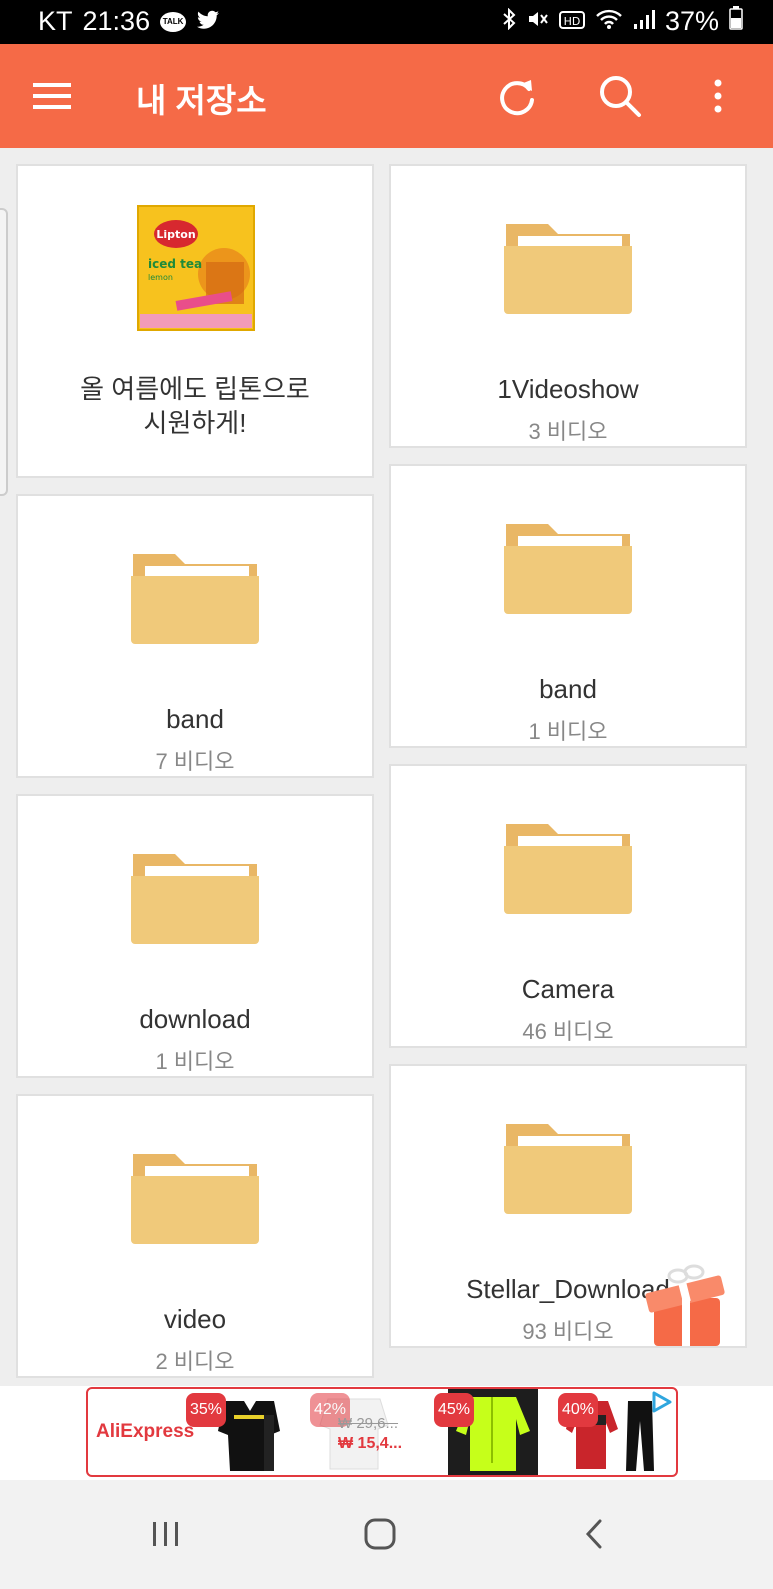 The image size is (773, 1589). I want to click on carrier-label: KT, so click(55, 21).